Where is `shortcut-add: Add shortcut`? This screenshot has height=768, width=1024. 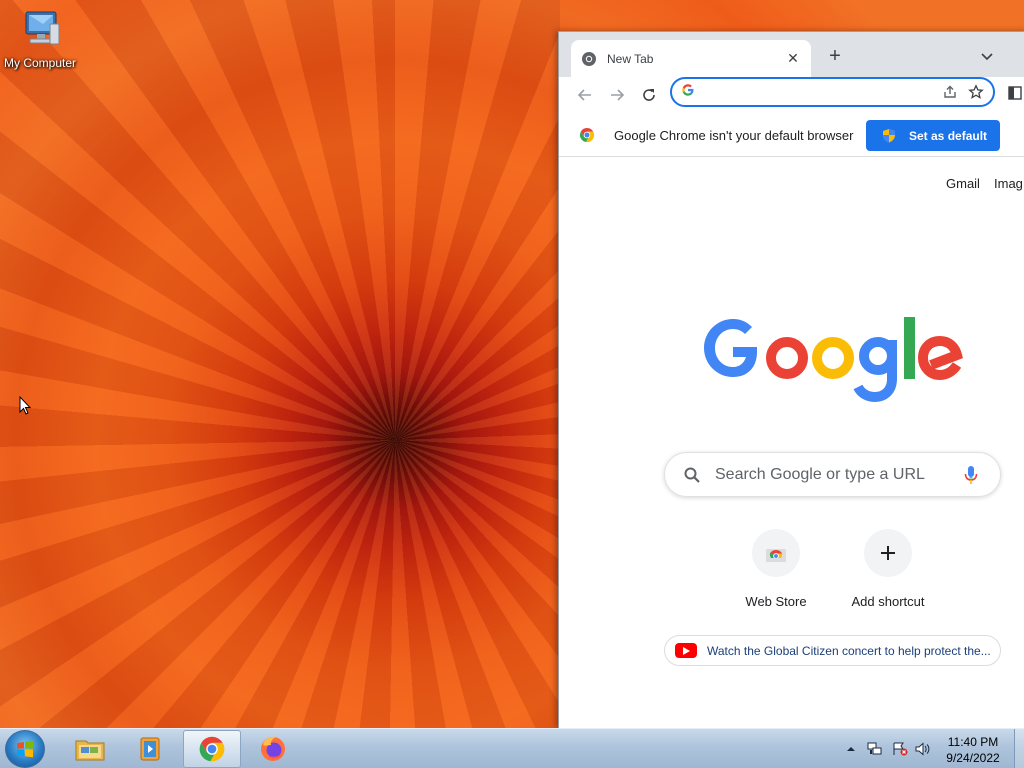
shortcut-add: Add shortcut is located at coordinates (888, 569).